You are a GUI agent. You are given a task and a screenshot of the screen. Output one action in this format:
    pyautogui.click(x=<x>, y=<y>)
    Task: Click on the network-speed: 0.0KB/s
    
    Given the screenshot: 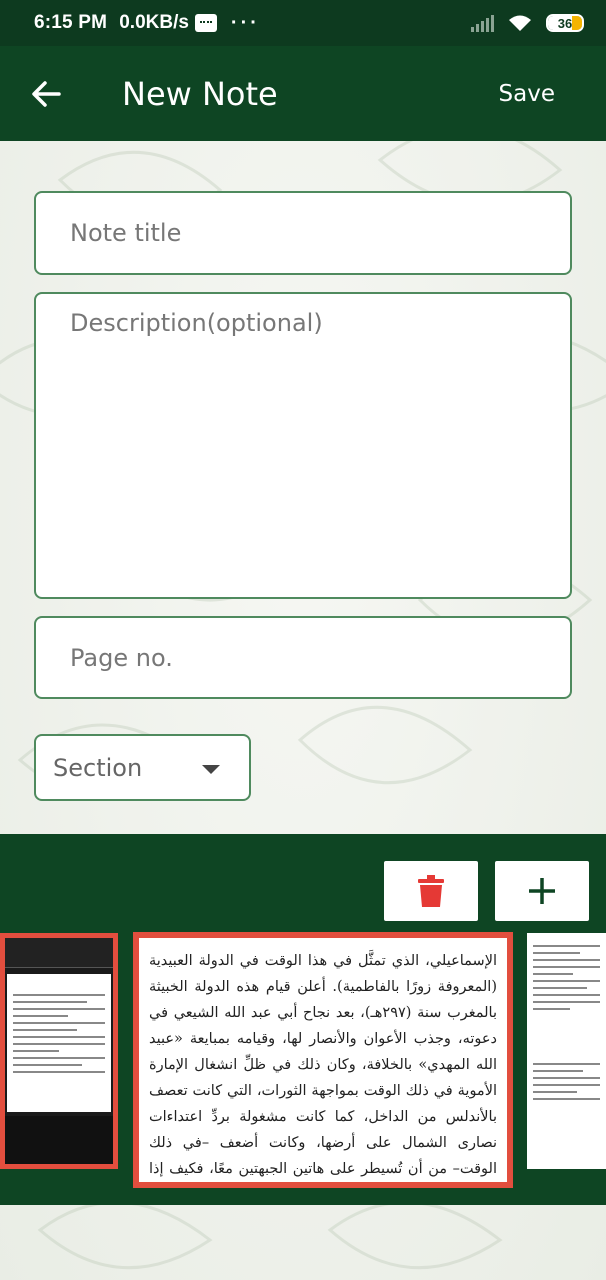 What is the action you would take?
    pyautogui.click(x=154, y=22)
    